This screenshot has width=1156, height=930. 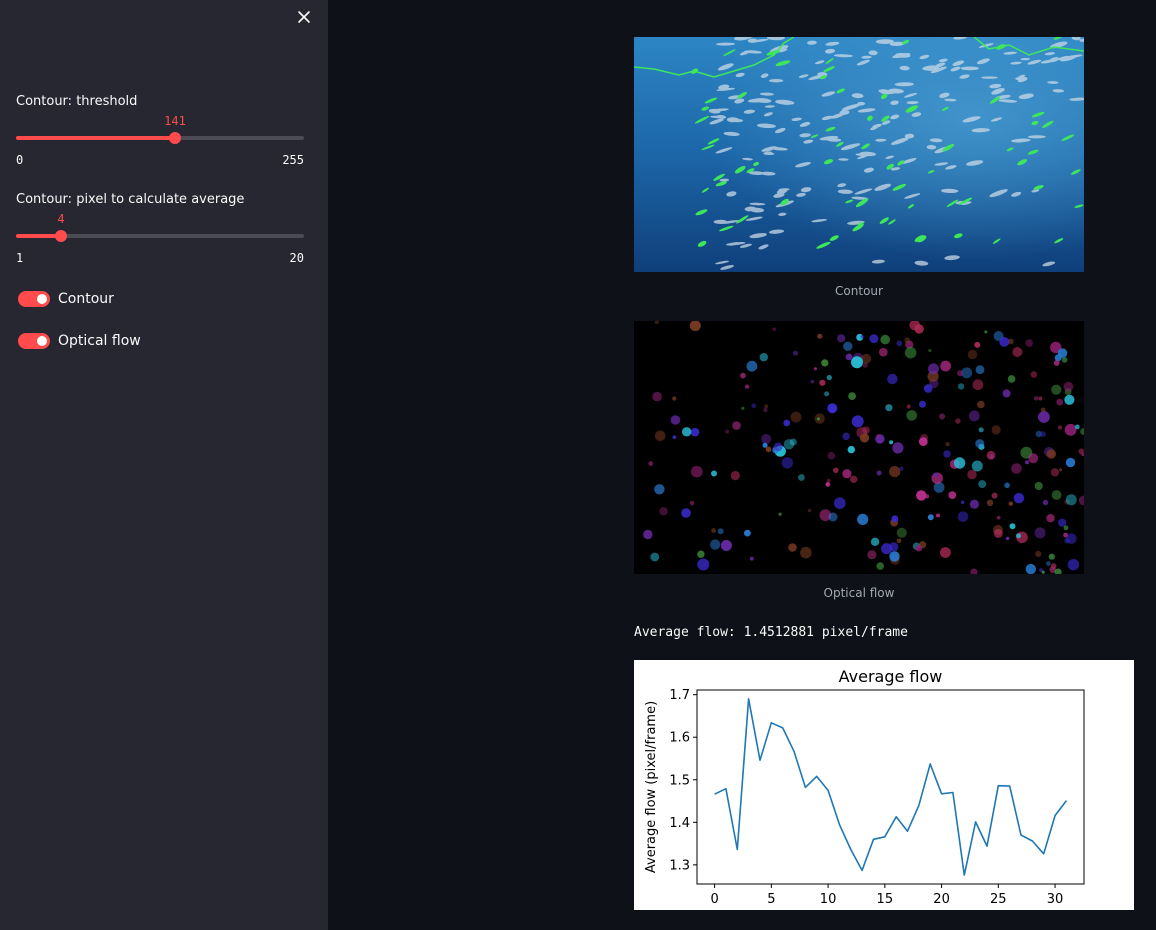 I want to click on optical-flow-toggle: Optical flow, so click(x=79, y=341).